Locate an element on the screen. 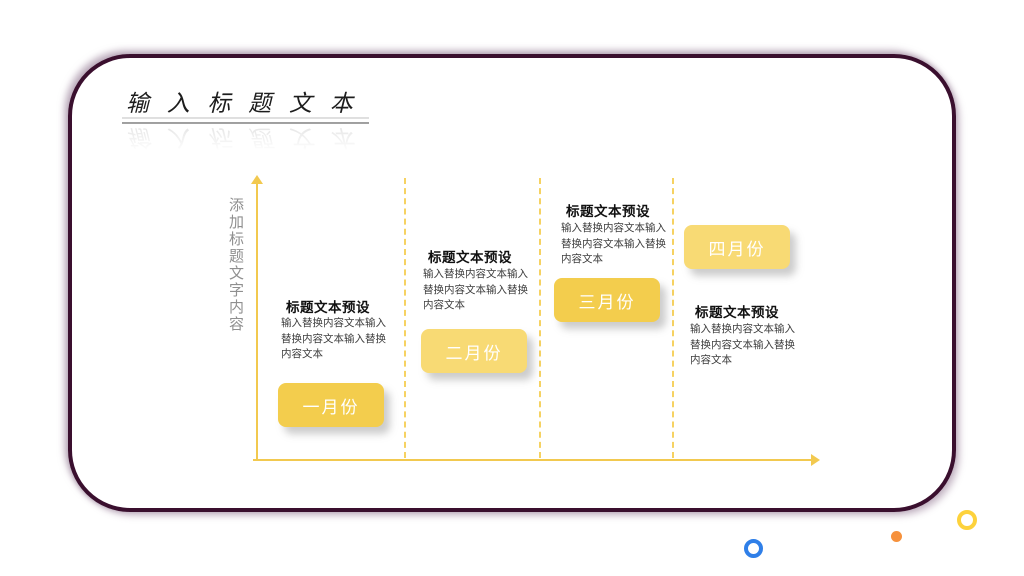 The height and width of the screenshot is (576, 1024). column-3-heading: 标题文本预设 is located at coordinates (608, 211).